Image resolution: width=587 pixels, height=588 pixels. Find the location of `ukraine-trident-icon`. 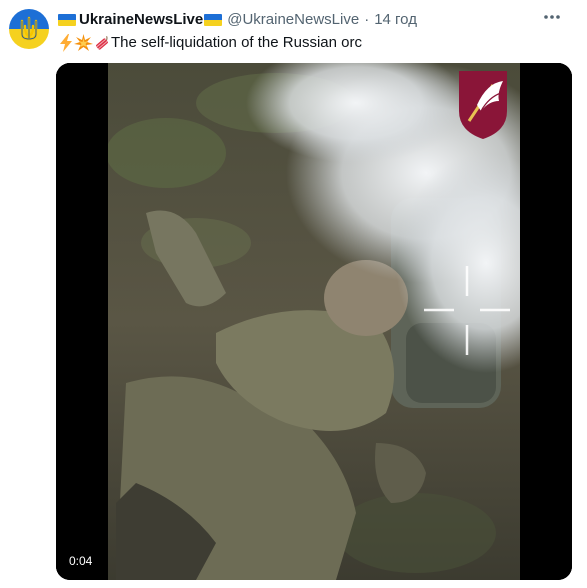

ukraine-trident-icon is located at coordinates (29, 29).